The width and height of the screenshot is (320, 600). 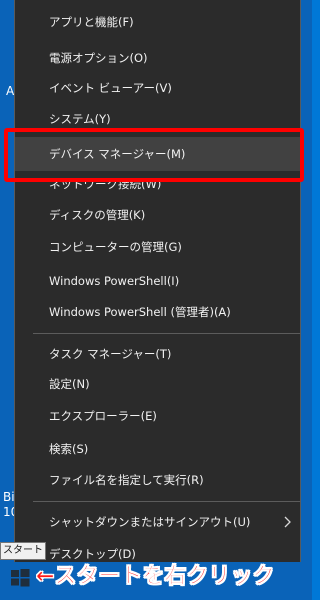 I want to click on menu-item-explorer: エクスプローラー(E), so click(x=157, y=416).